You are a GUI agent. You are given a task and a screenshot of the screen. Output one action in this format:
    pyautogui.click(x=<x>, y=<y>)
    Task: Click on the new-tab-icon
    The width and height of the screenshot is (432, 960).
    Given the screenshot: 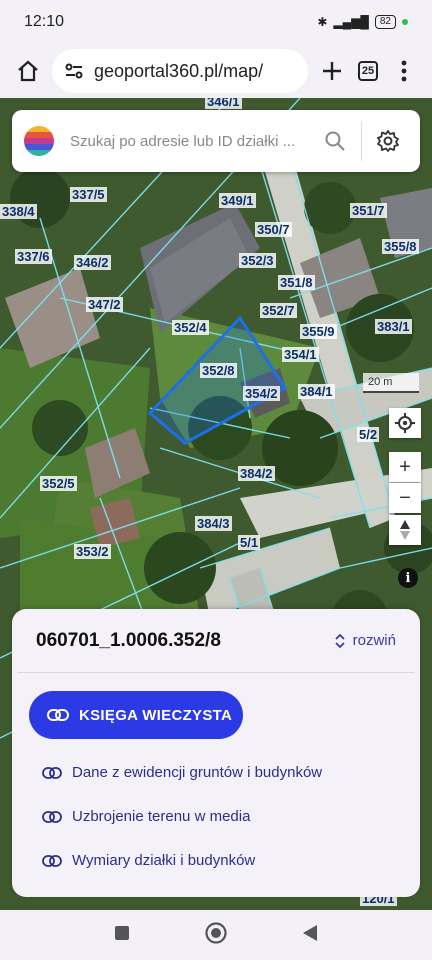 What is the action you would take?
    pyautogui.click(x=332, y=71)
    